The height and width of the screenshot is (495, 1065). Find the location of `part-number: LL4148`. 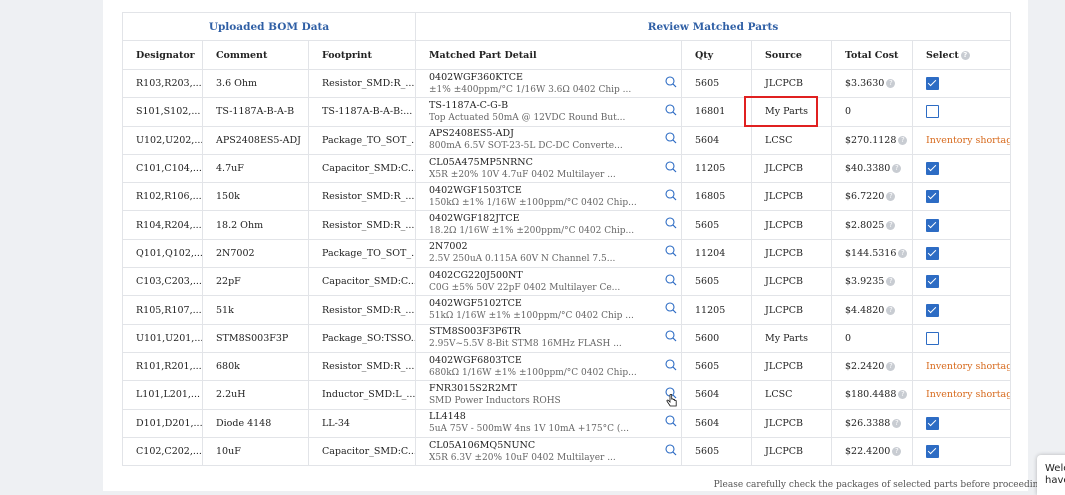

part-number: LL4148 is located at coordinates (447, 417).